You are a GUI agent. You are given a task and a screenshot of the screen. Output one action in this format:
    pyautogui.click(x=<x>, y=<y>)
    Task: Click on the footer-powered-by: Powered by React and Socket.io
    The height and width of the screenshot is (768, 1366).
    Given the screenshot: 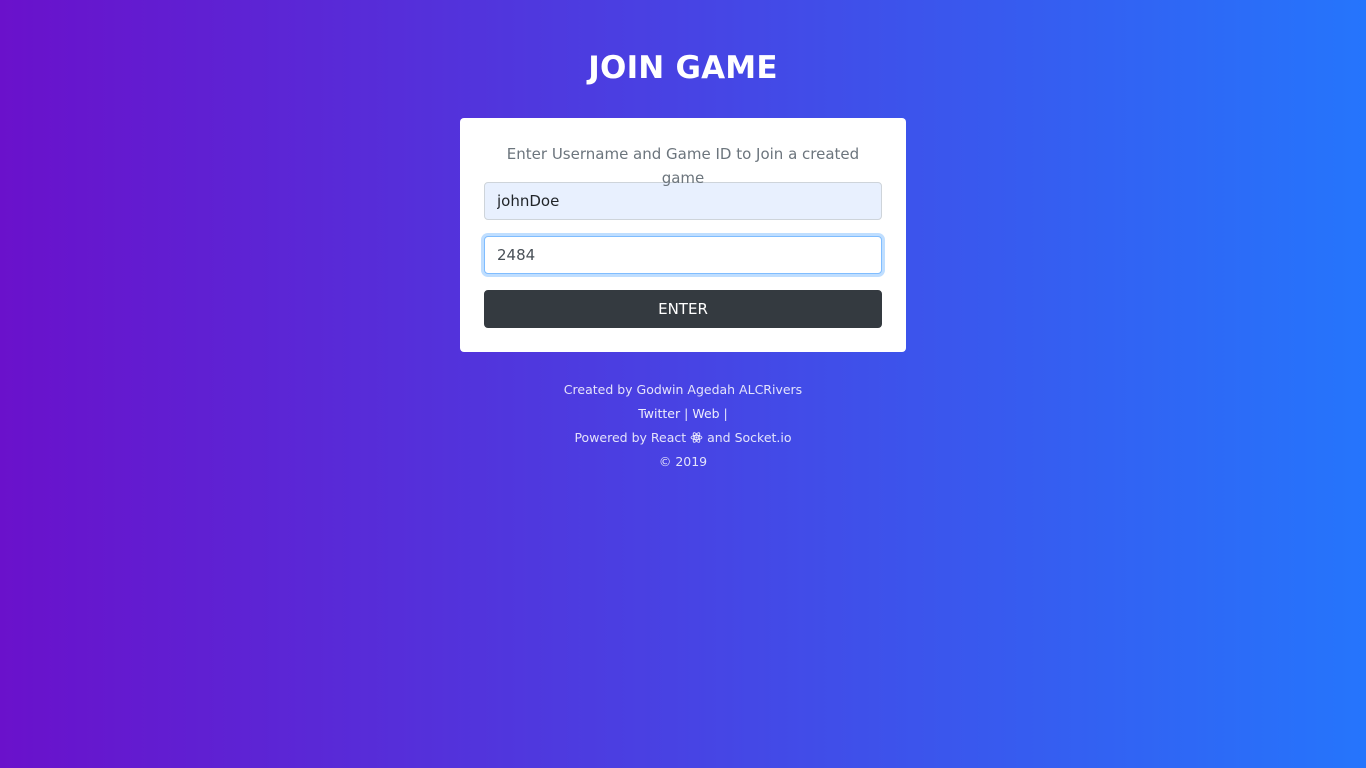 What is the action you would take?
    pyautogui.click(x=683, y=438)
    